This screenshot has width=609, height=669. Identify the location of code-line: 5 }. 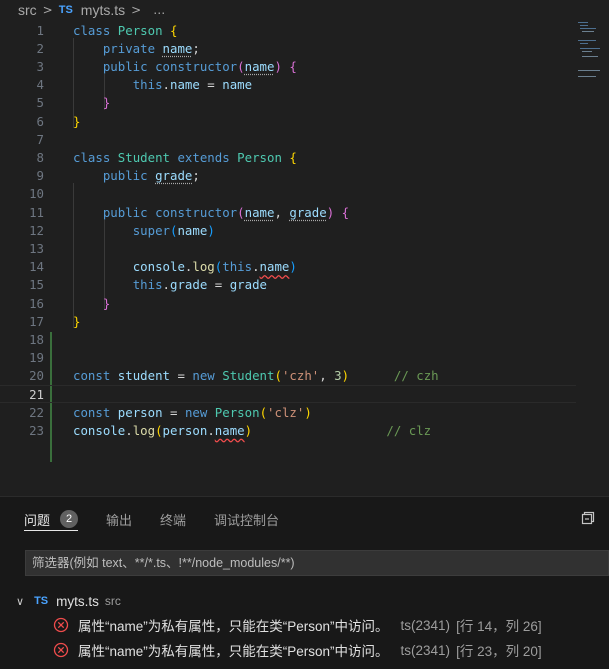
(288, 103).